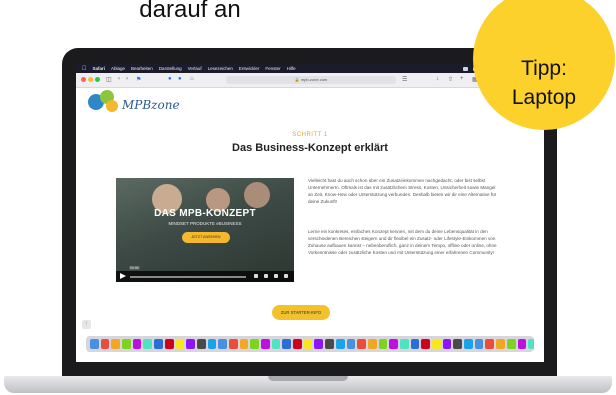 Image resolution: width=616 pixels, height=395 pixels. What do you see at coordinates (142, 68) in the screenshot?
I see `menu-item: Bearbeiten` at bounding box center [142, 68].